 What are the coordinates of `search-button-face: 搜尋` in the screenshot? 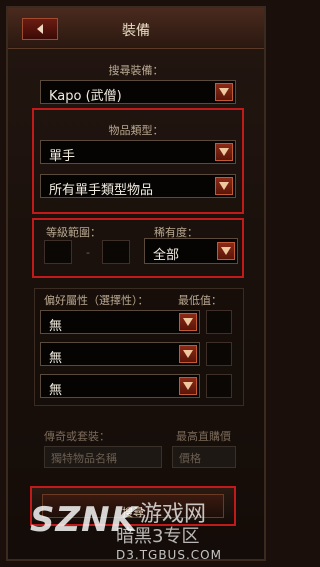 It's located at (133, 506).